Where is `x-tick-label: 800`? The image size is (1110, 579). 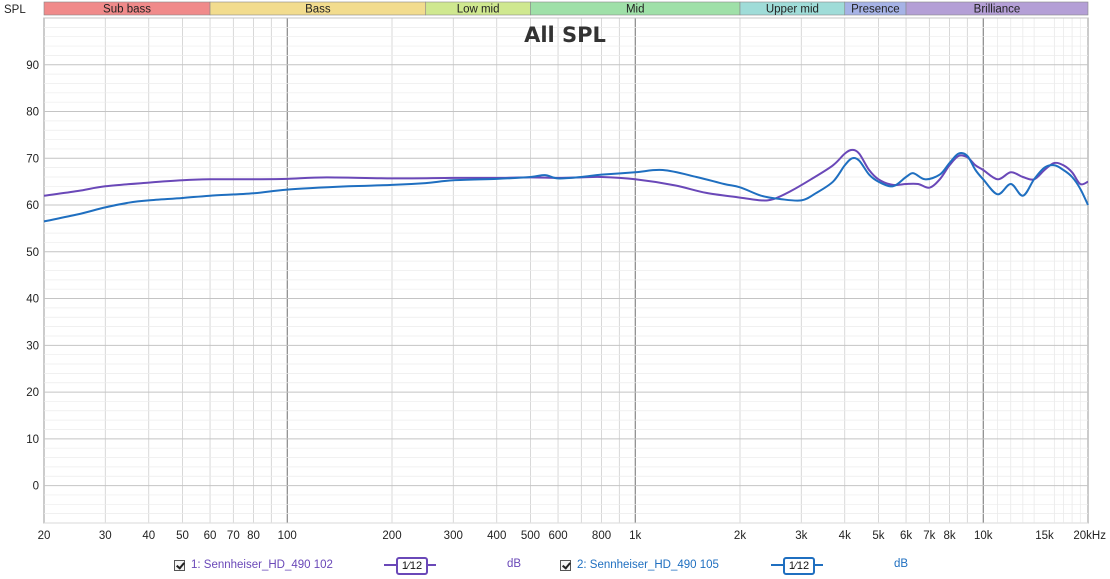
x-tick-label: 800 is located at coordinates (601, 536).